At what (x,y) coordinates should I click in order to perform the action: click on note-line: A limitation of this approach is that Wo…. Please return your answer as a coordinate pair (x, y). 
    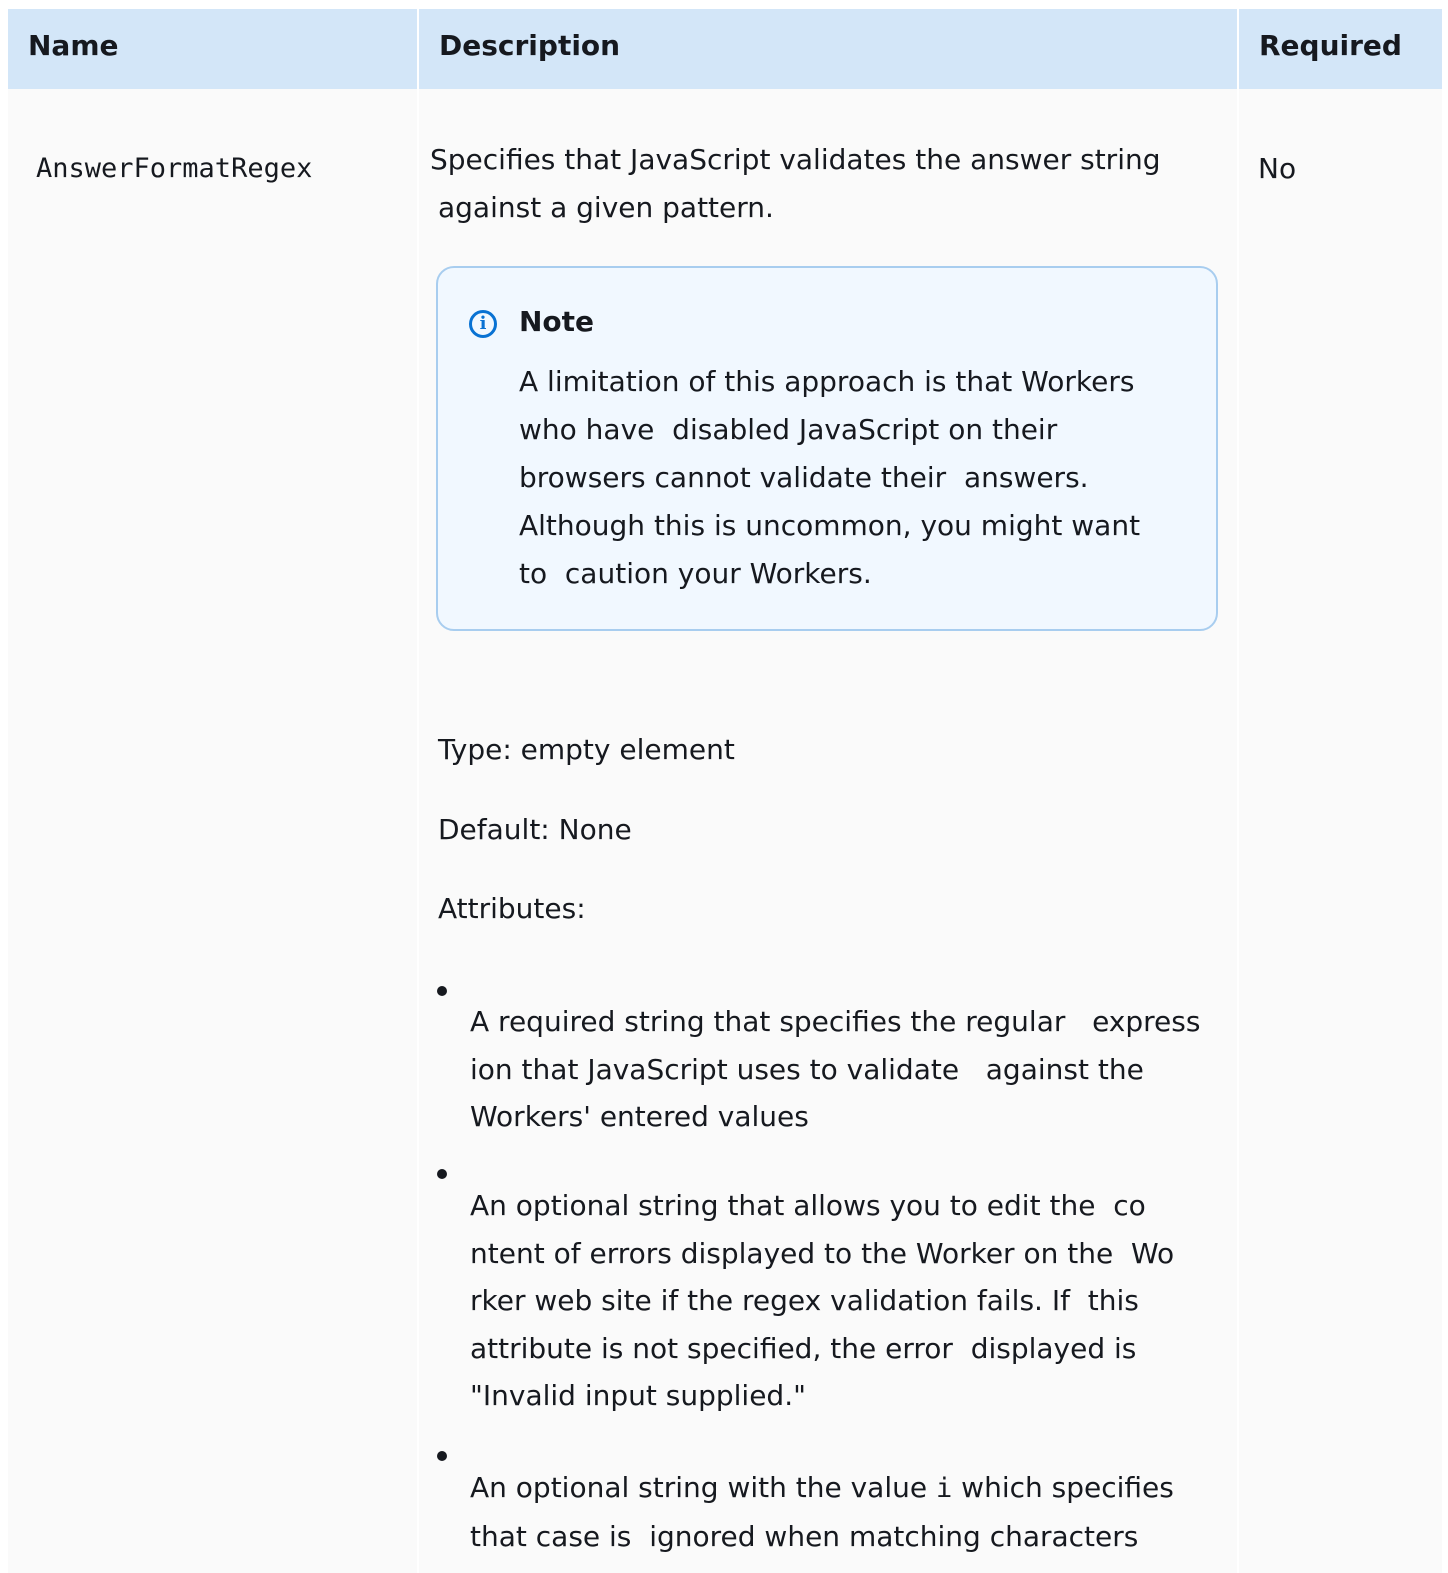
    Looking at the image, I should click on (827, 381).